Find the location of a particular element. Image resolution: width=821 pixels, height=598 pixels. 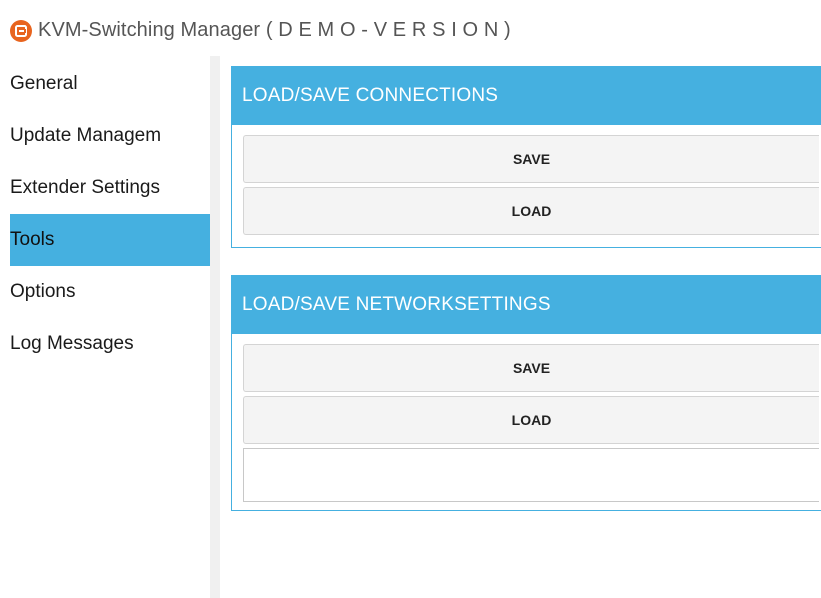

sidebar-item-log-messages: Log Messages is located at coordinates (110, 344).